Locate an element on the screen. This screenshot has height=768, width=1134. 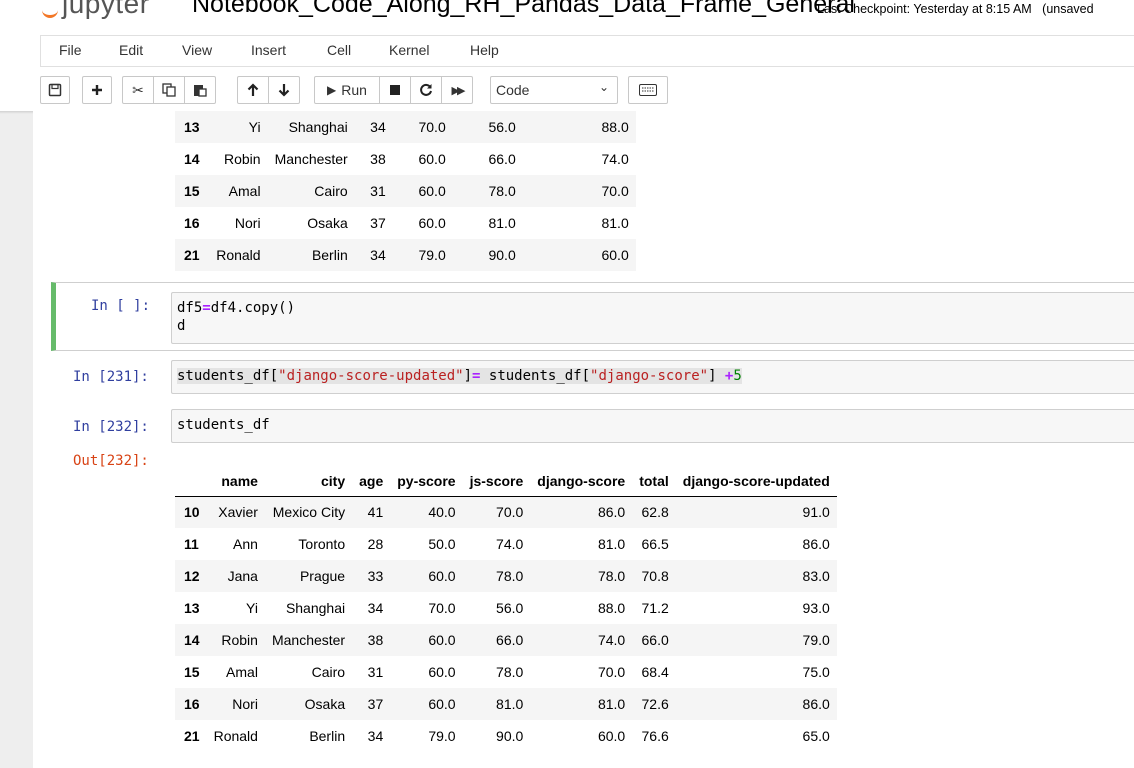
column-header: age is located at coordinates (371, 481).